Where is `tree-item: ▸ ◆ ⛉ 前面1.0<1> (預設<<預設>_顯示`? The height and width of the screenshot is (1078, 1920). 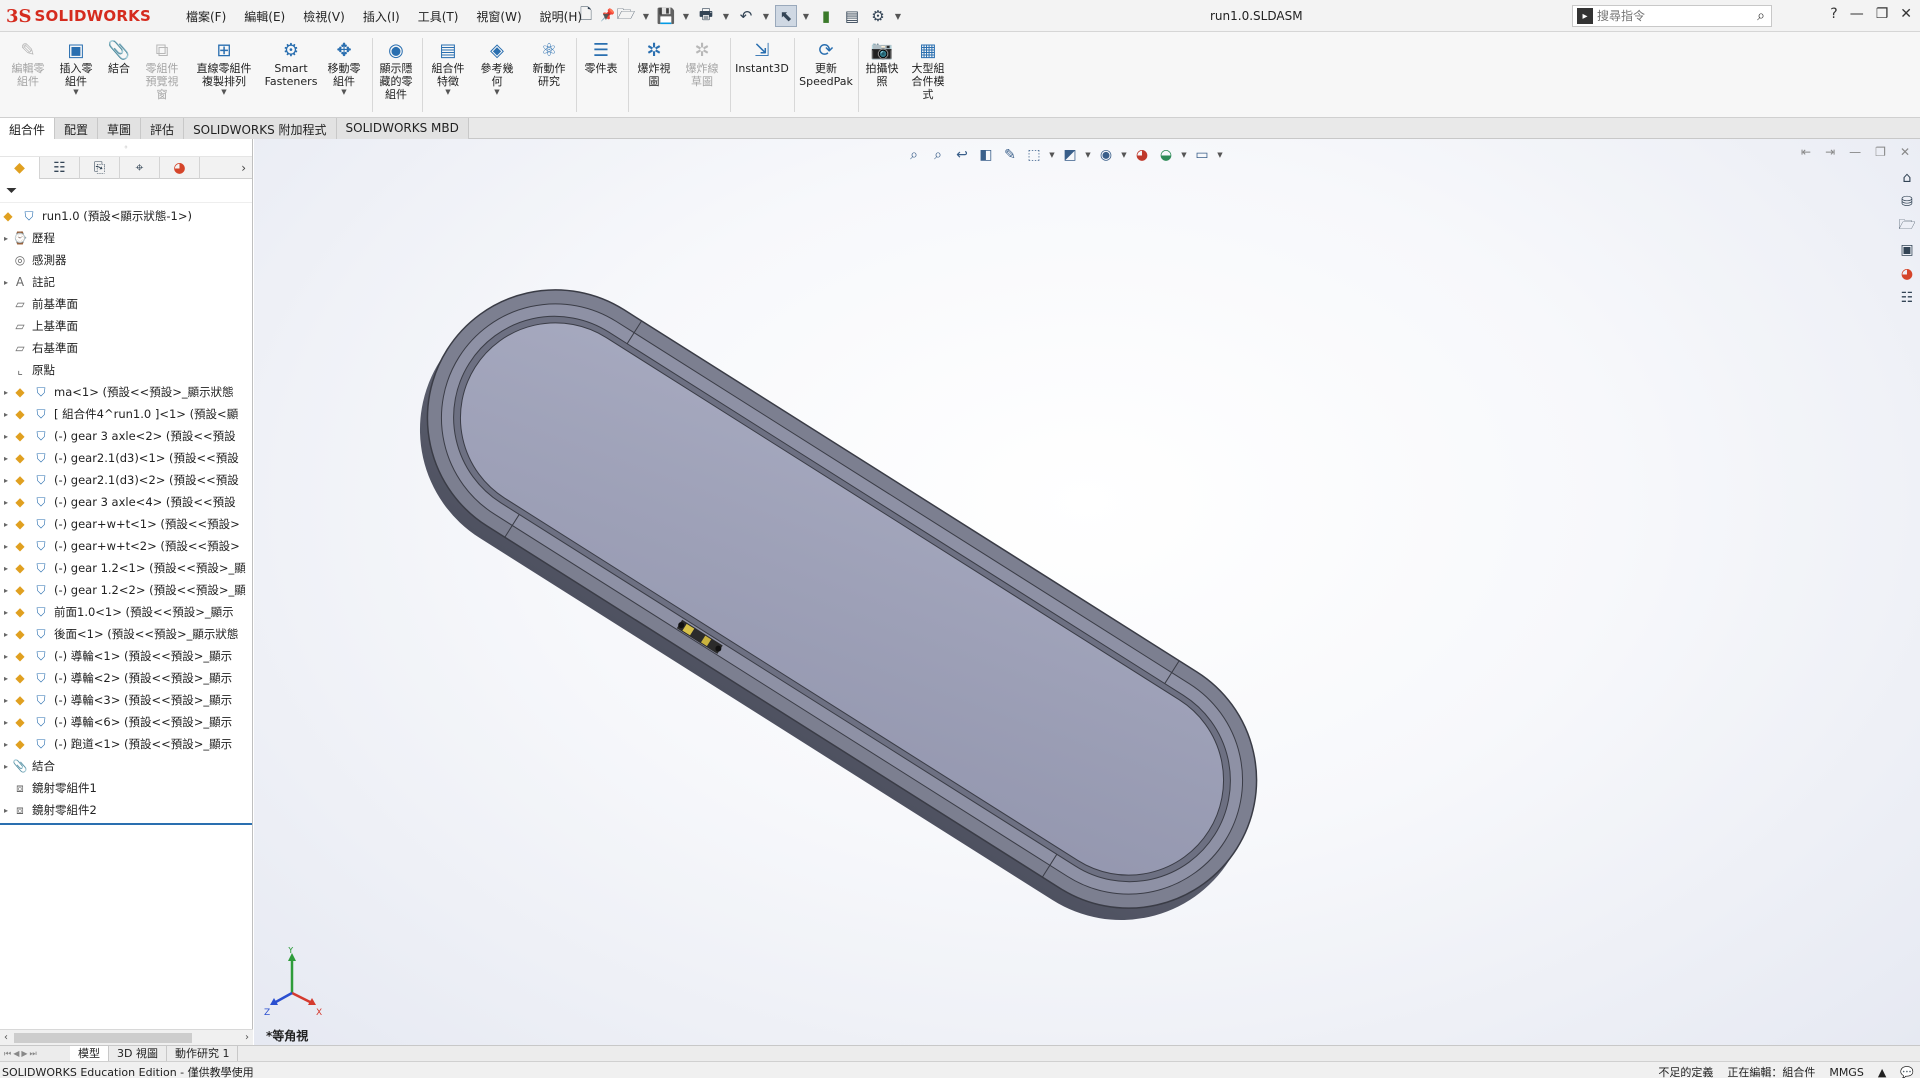
tree-item: ▸ ◆ ⛉ 前面1.0<1> (預設<<預設>_顯示 is located at coordinates (126, 612).